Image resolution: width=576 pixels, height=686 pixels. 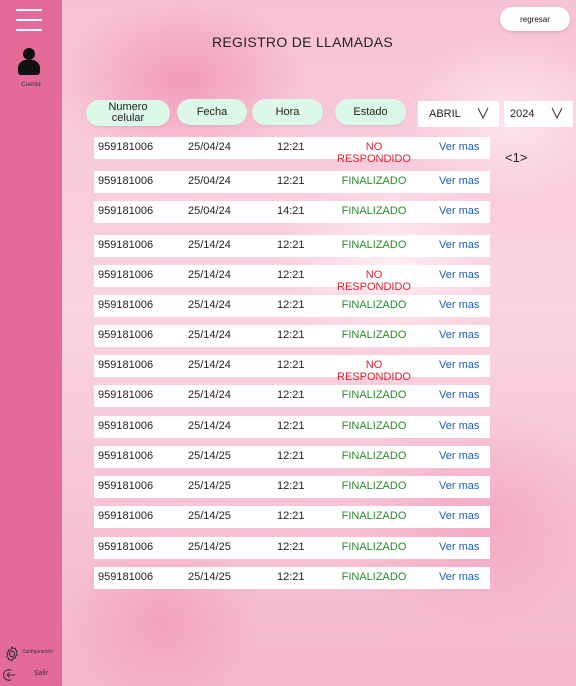 What do you see at coordinates (41, 673) in the screenshot?
I see `salir-label: Salir` at bounding box center [41, 673].